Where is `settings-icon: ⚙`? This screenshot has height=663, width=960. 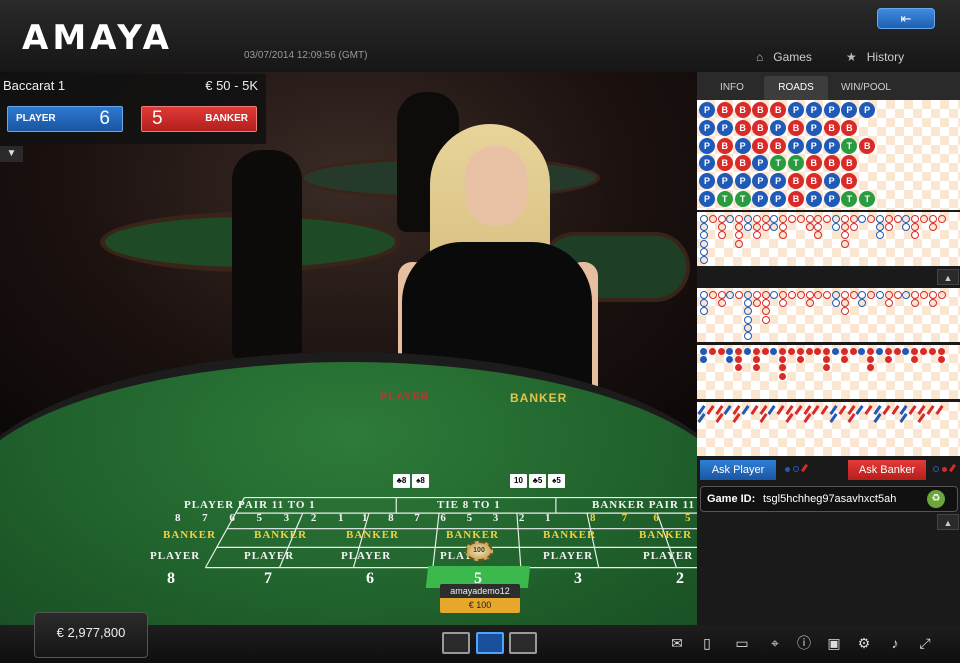
settings-icon: ⚙ is located at coordinates (864, 643).